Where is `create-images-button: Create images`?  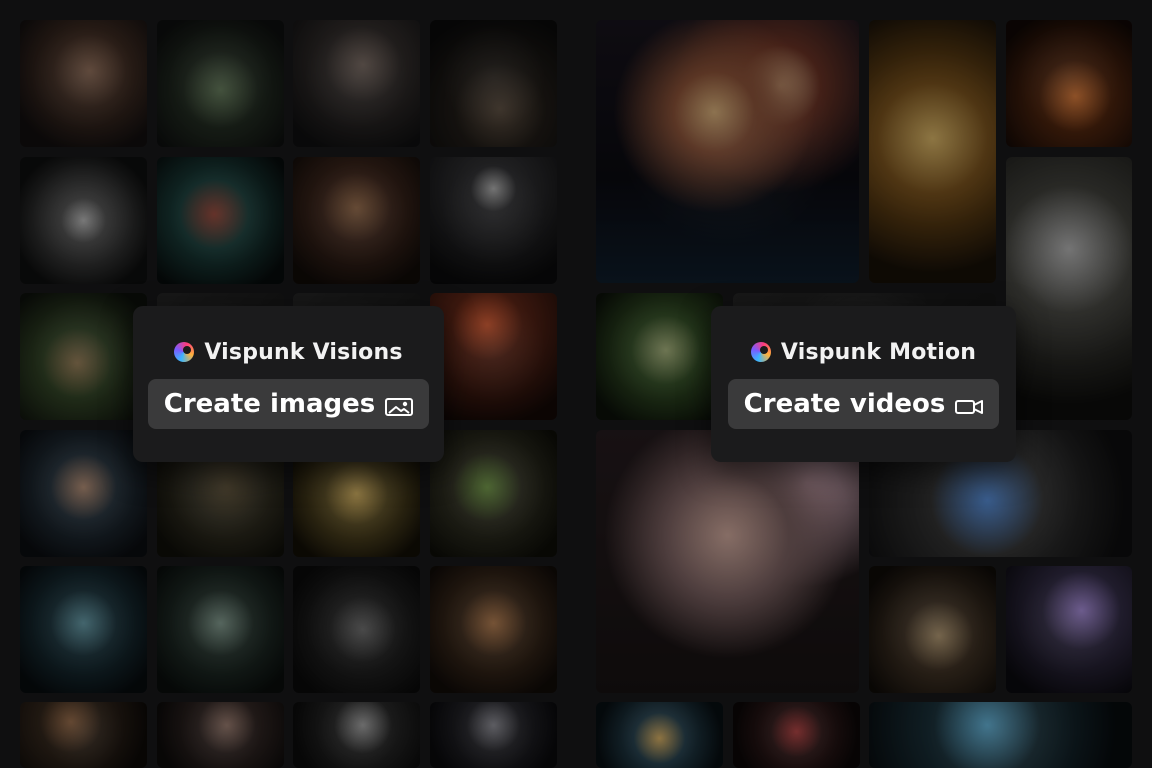 create-images-button: Create images is located at coordinates (288, 403).